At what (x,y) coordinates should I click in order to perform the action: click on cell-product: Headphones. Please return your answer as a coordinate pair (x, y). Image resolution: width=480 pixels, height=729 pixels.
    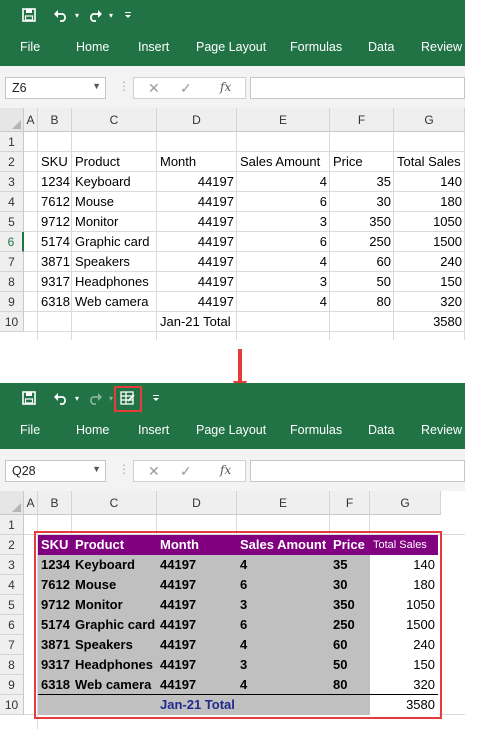
    Looking at the image, I should click on (114, 282).